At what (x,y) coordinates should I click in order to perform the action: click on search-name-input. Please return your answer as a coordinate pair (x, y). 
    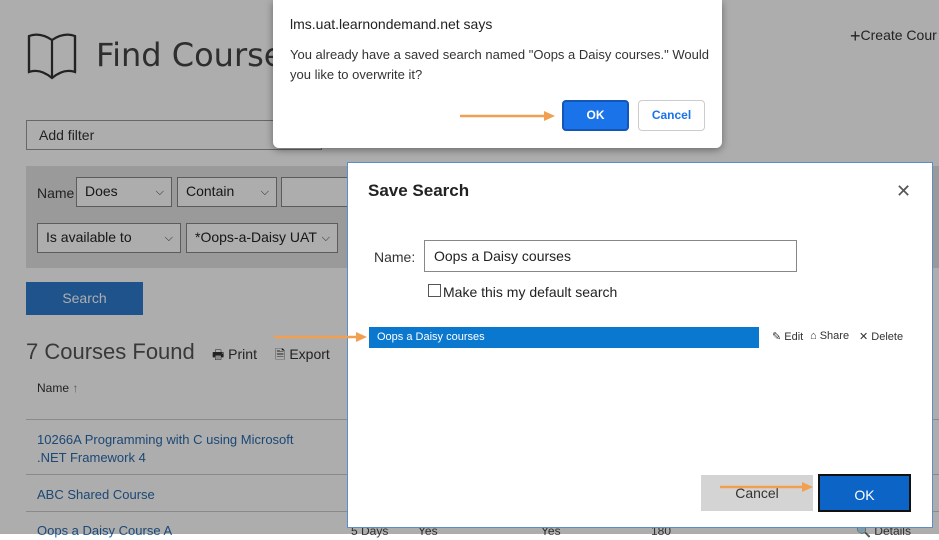
    Looking at the image, I should click on (610, 256).